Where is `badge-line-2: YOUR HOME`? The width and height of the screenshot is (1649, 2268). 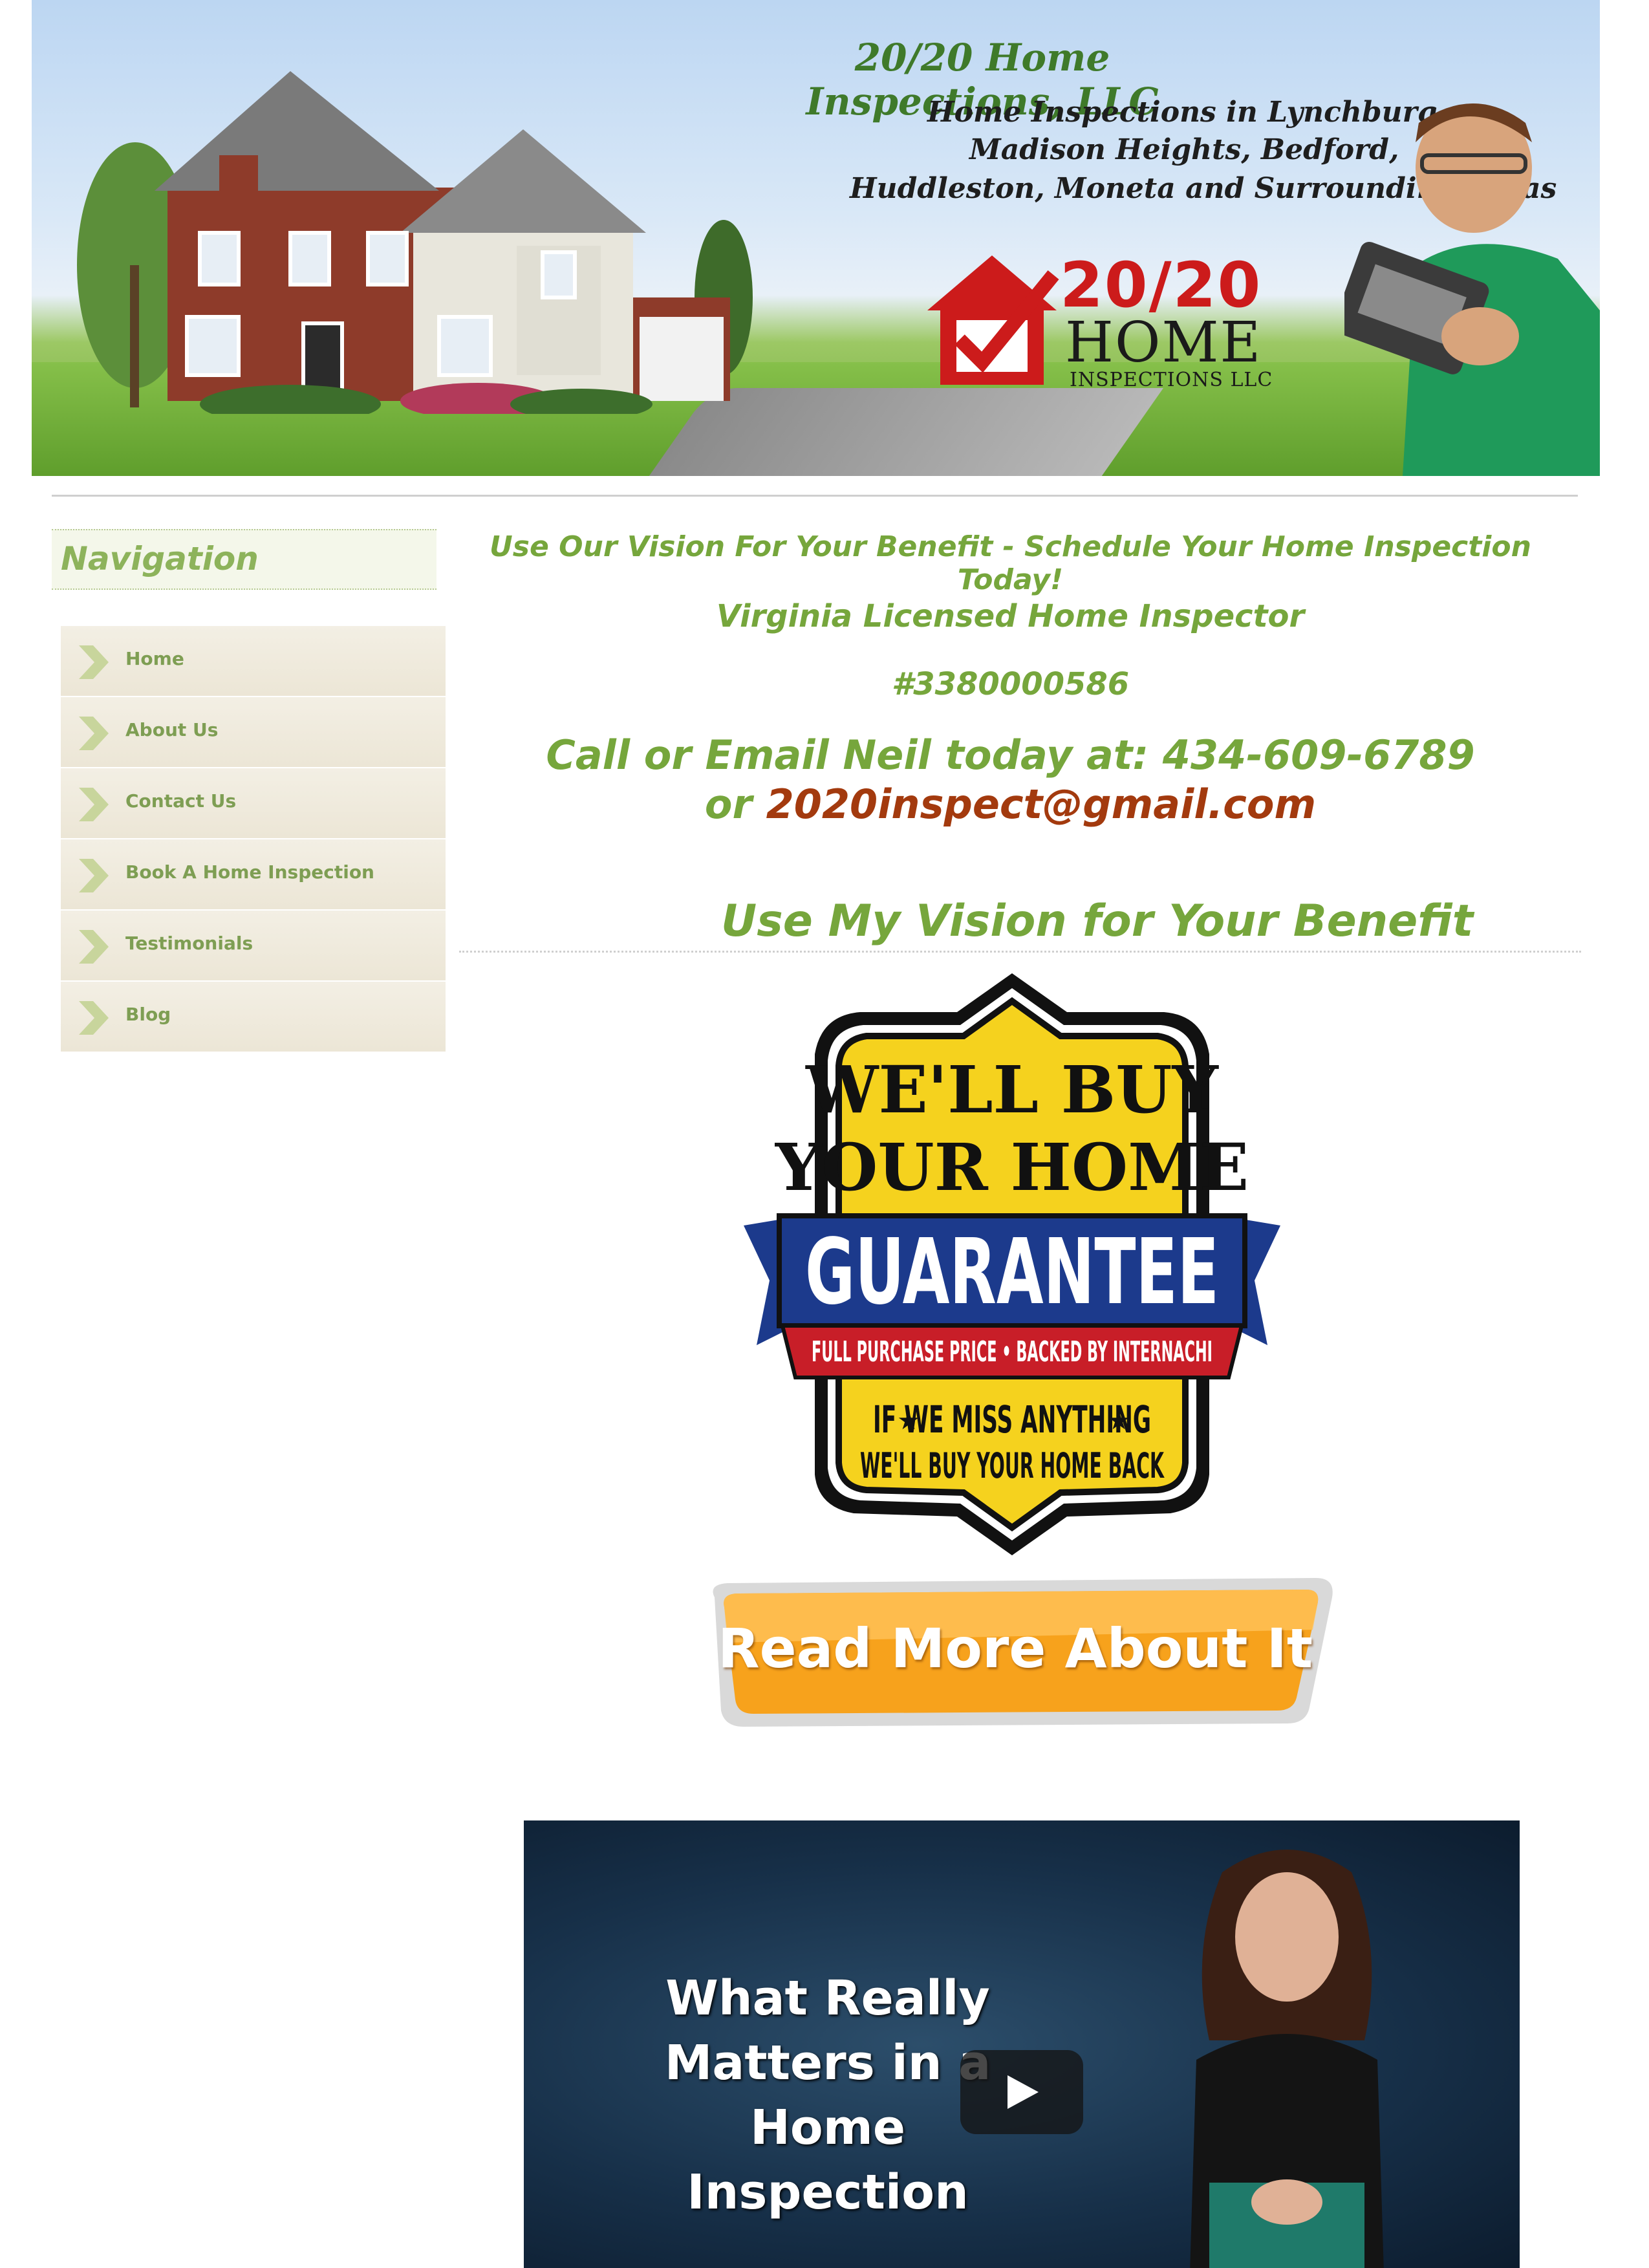 badge-line-2: YOUR HOME is located at coordinates (1012, 1167).